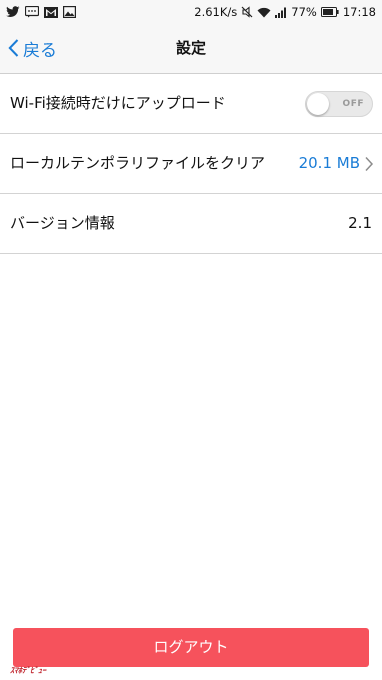  I want to click on wifi-icon, so click(264, 12).